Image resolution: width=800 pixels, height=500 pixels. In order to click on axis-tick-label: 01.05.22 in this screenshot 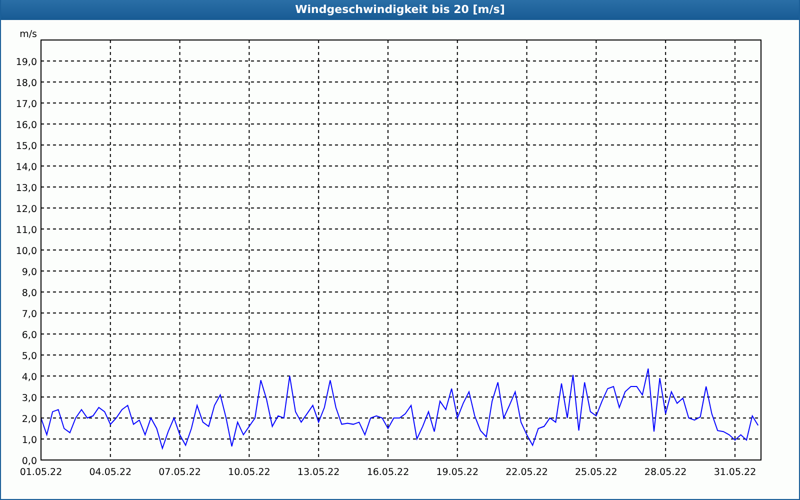, I will do `click(41, 472)`.